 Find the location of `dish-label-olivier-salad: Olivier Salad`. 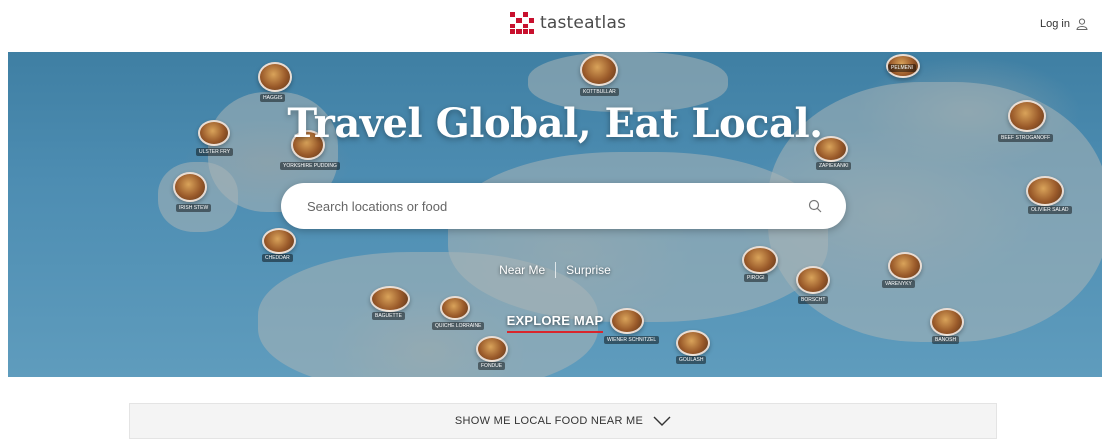

dish-label-olivier-salad: Olivier Salad is located at coordinates (1050, 210).